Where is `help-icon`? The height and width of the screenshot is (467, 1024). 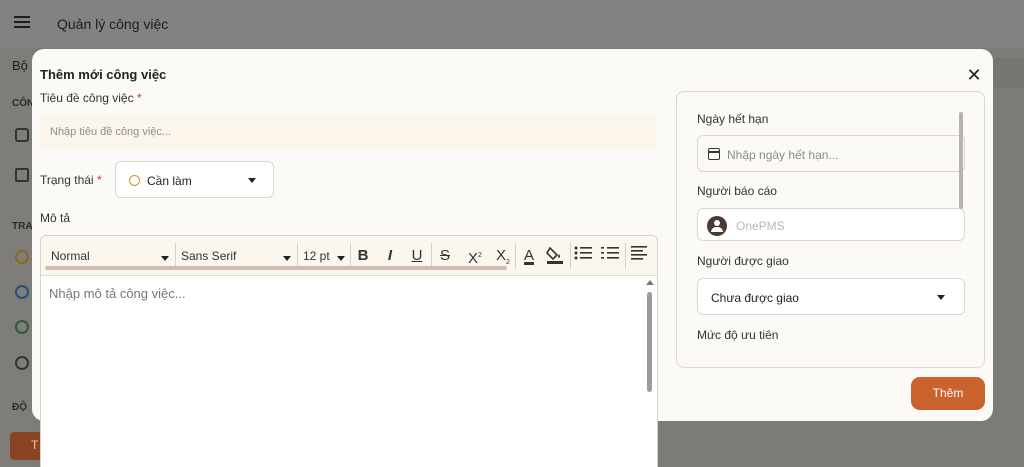
help-icon is located at coordinates (22, 327).